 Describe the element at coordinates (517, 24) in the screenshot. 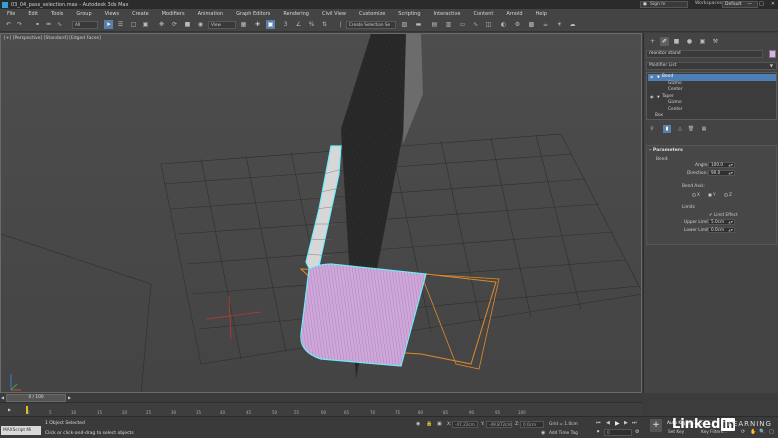

I see `render-setup-icon: ⚙` at that location.